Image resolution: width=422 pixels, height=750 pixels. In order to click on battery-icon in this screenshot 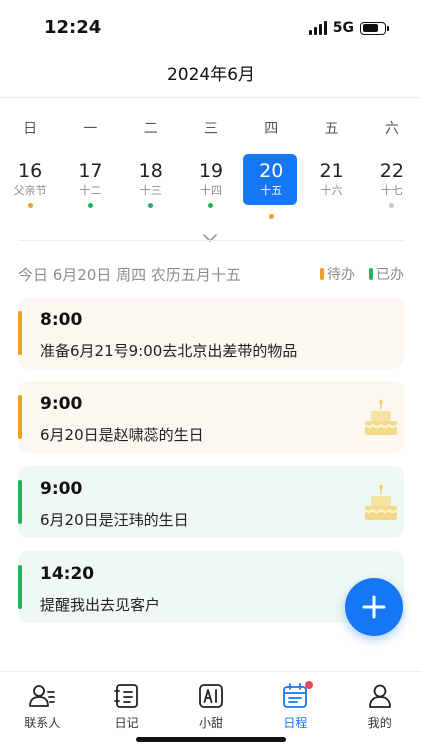, I will do `click(374, 28)`.